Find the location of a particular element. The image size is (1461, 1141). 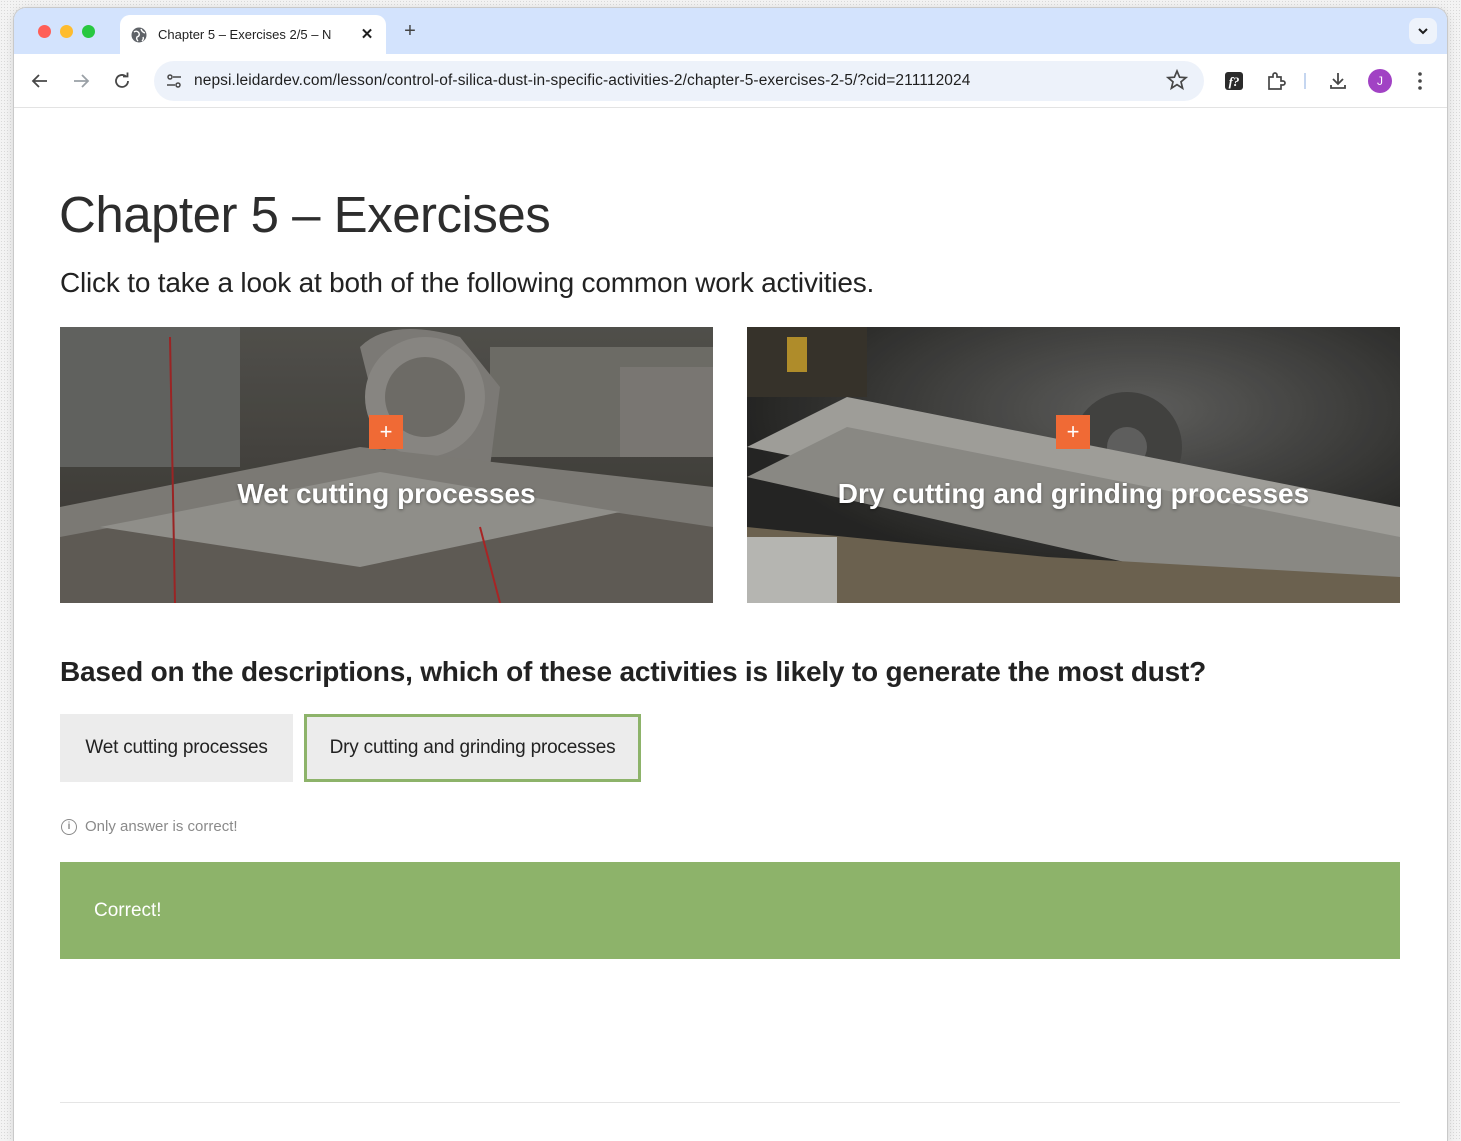

chevron-down-icon is located at coordinates (1423, 31).